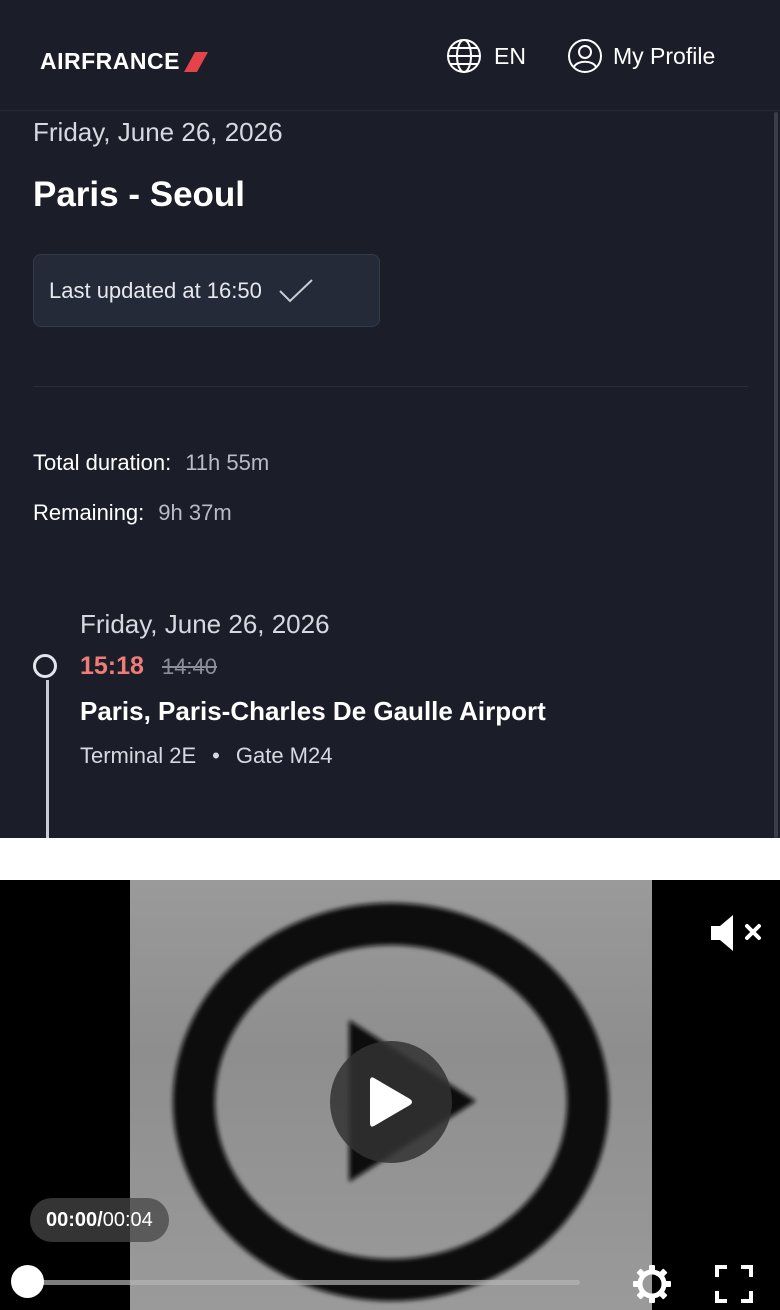 The image size is (780, 1310). What do you see at coordinates (510, 55) in the screenshot?
I see `language-label: EN` at bounding box center [510, 55].